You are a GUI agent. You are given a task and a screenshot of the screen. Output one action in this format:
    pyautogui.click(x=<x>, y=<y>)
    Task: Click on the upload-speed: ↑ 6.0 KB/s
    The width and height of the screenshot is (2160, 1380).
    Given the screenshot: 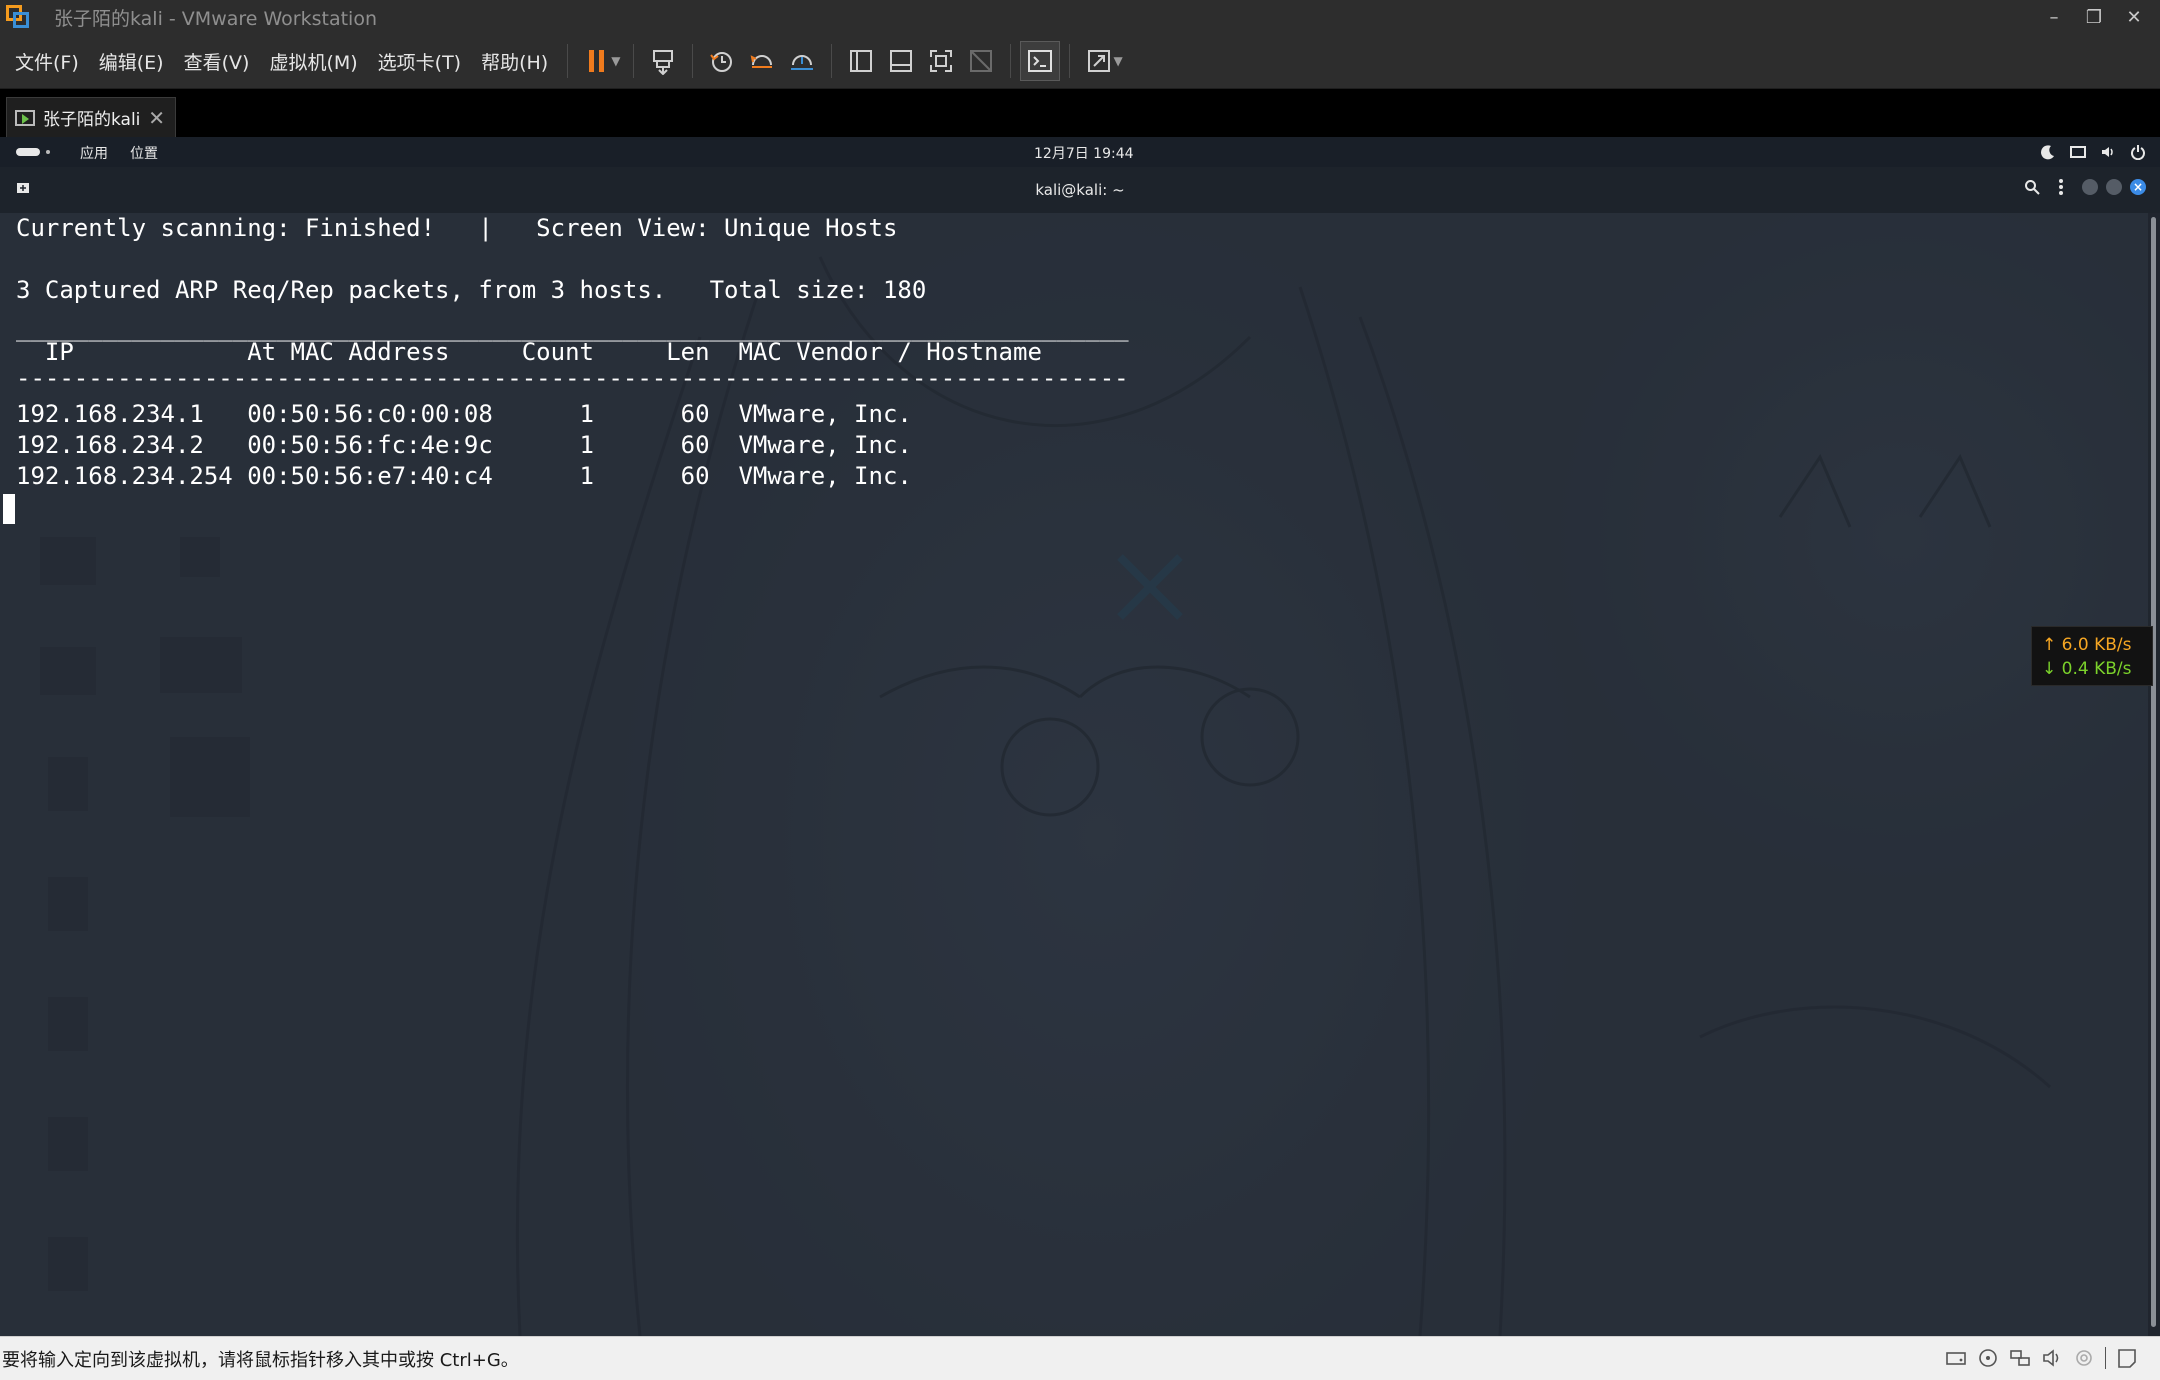 What is the action you would take?
    pyautogui.click(x=2087, y=645)
    